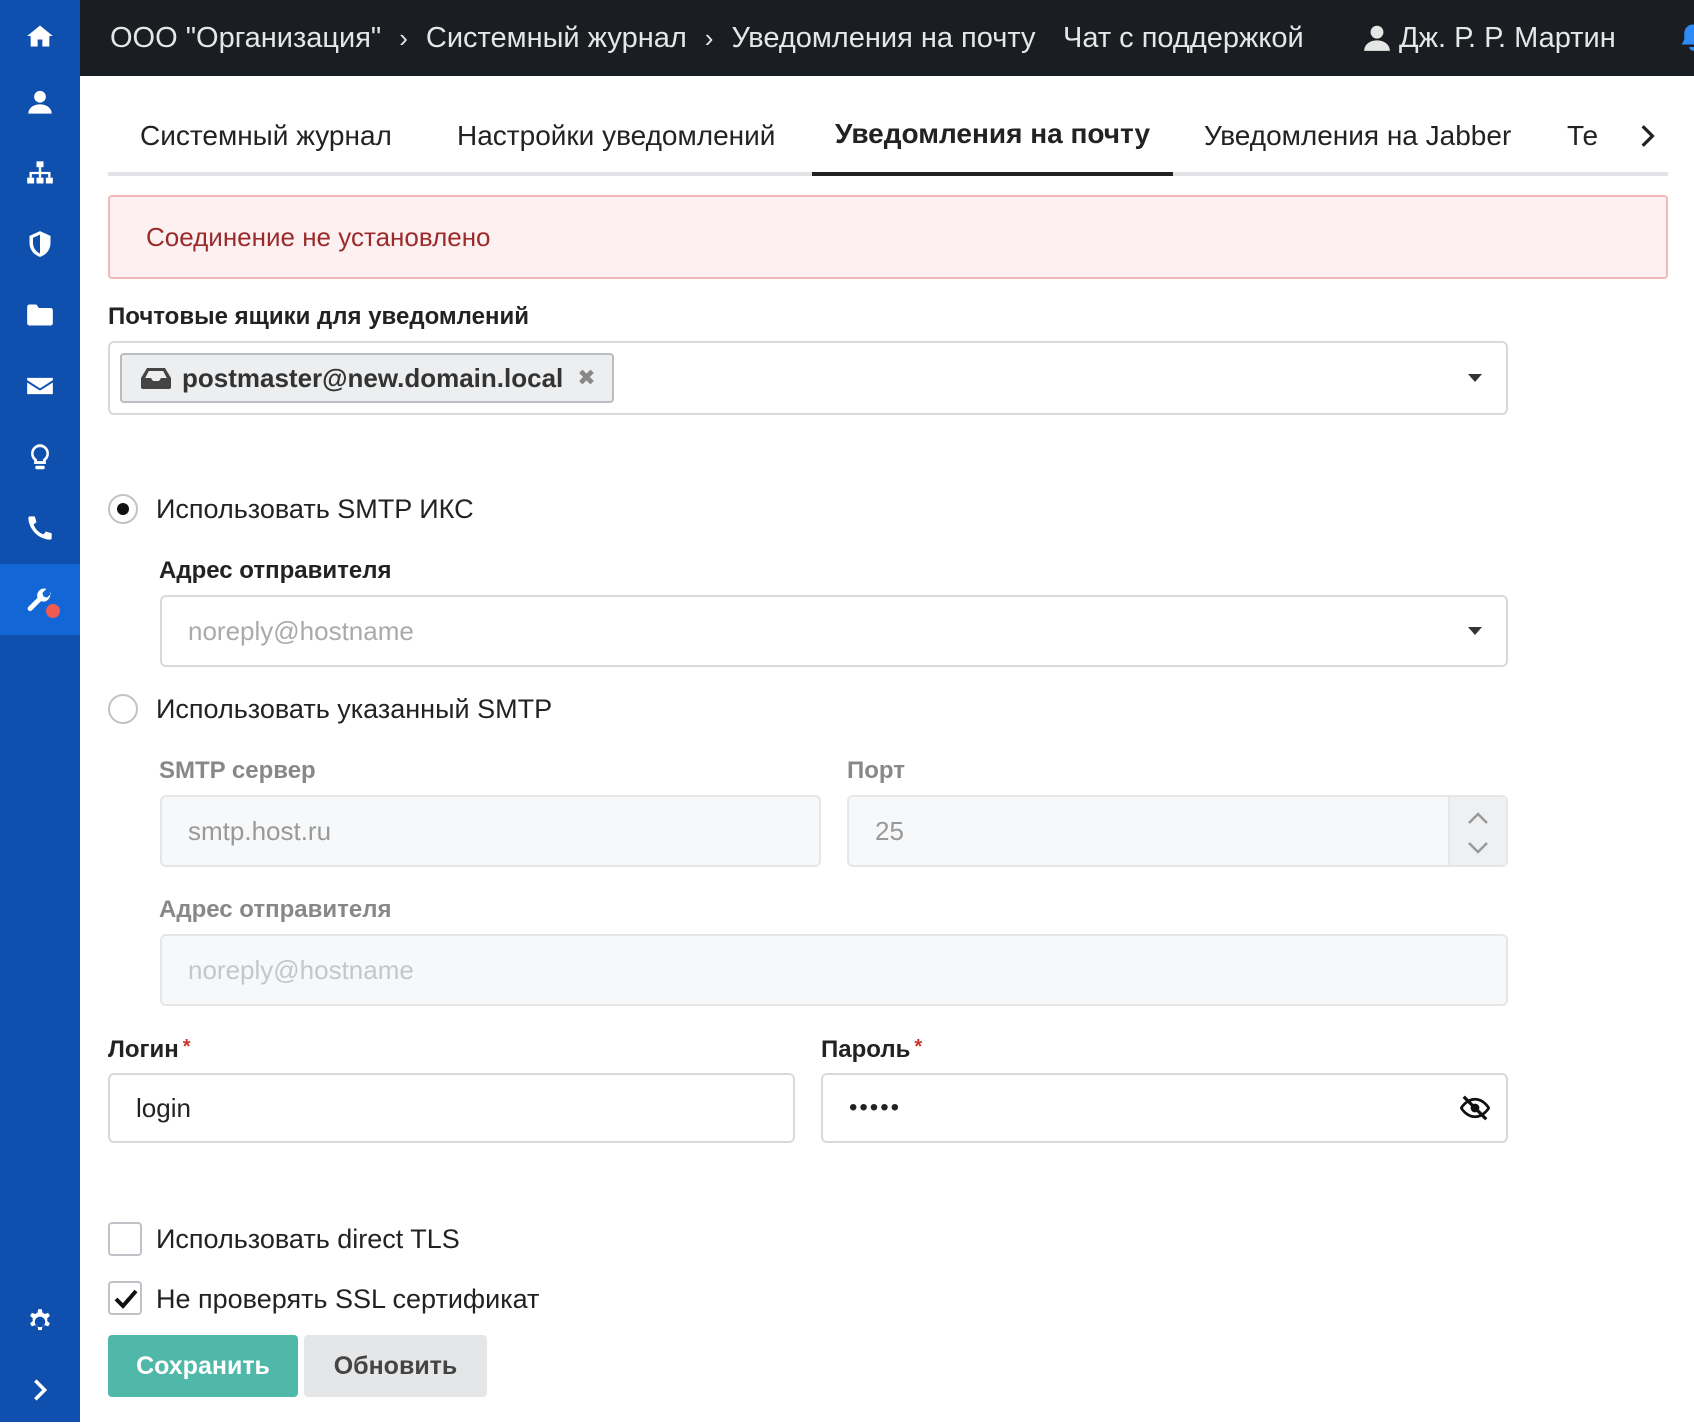 The width and height of the screenshot is (1694, 1425). I want to click on checkbox-skip-ssl-check, so click(125, 1298).